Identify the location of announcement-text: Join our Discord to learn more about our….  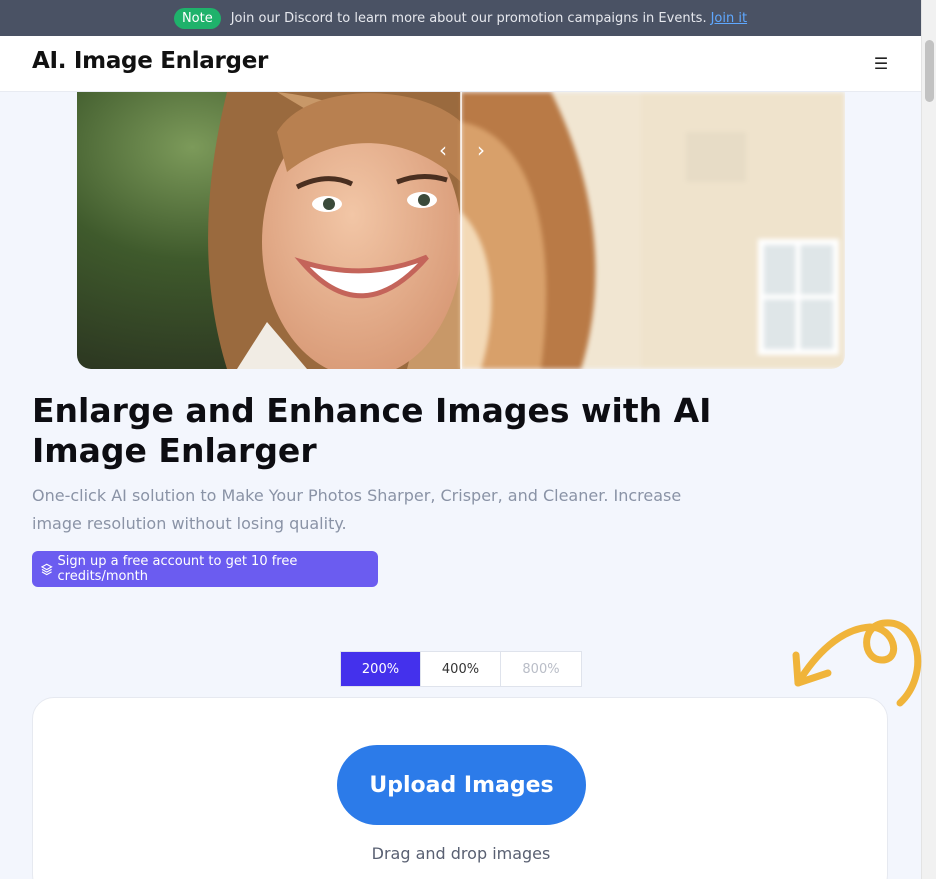
(468, 18).